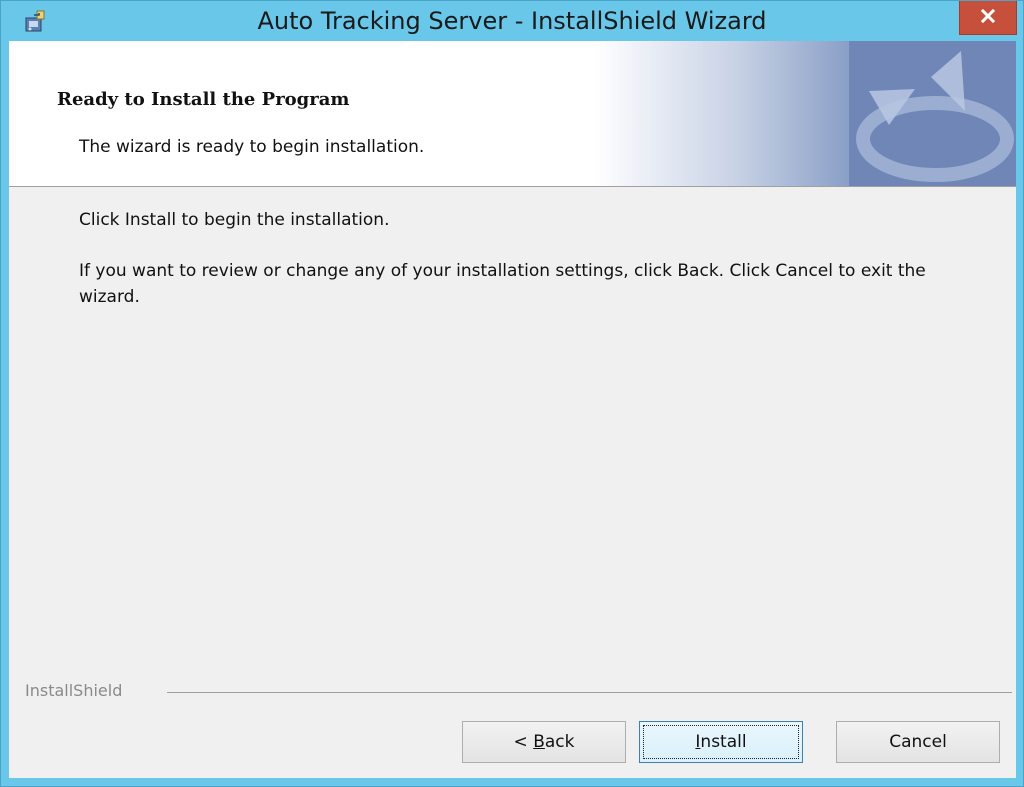 The height and width of the screenshot is (787, 1024). I want to click on install-button: Install, so click(721, 742).